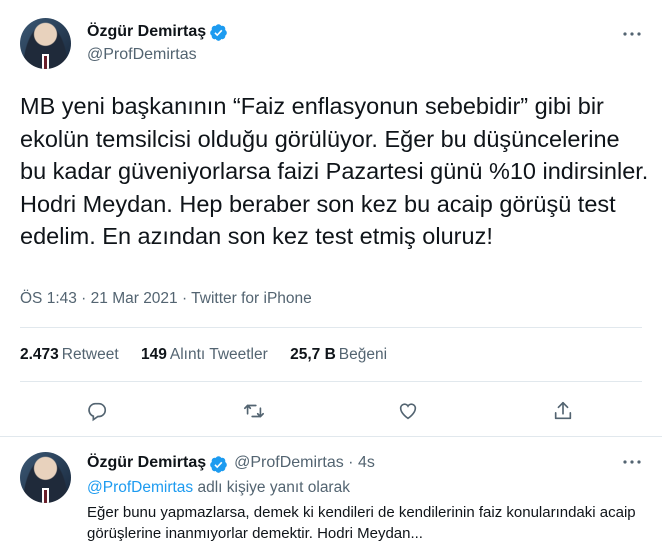 This screenshot has height=552, width=662. What do you see at coordinates (338, 355) in the screenshot?
I see `likes-stat: 25,7 B Beğeni` at bounding box center [338, 355].